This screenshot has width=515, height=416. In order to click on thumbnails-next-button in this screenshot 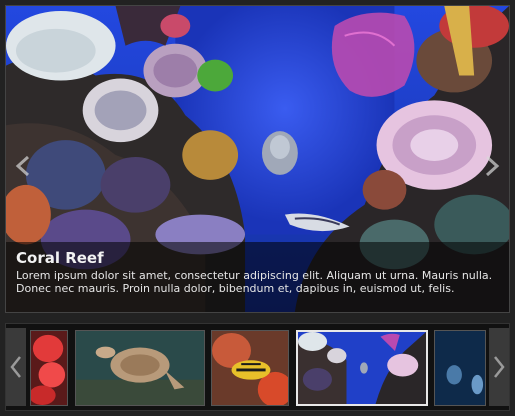, I will do `click(499, 367)`.